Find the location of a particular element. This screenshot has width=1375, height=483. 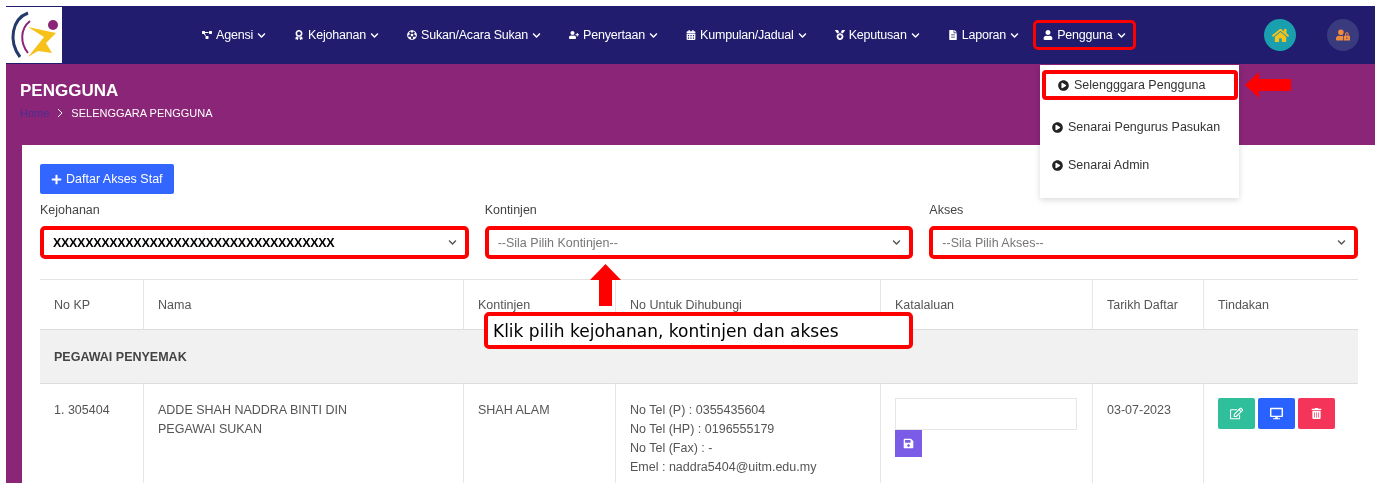

nav-menu-item: Pengguna is located at coordinates (1084, 35).